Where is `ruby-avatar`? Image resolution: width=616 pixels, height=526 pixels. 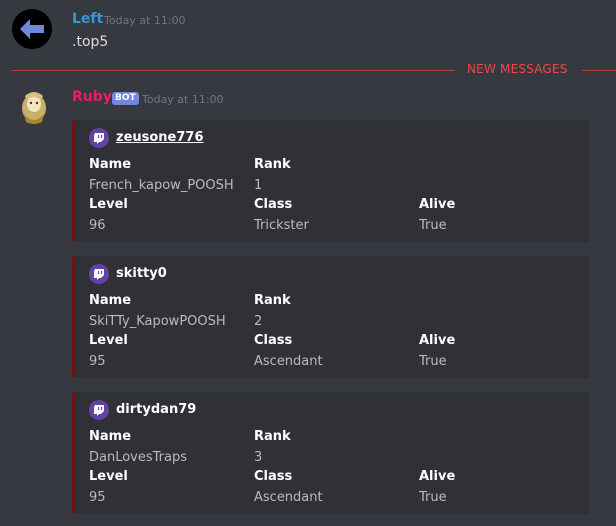 ruby-avatar is located at coordinates (36, 106).